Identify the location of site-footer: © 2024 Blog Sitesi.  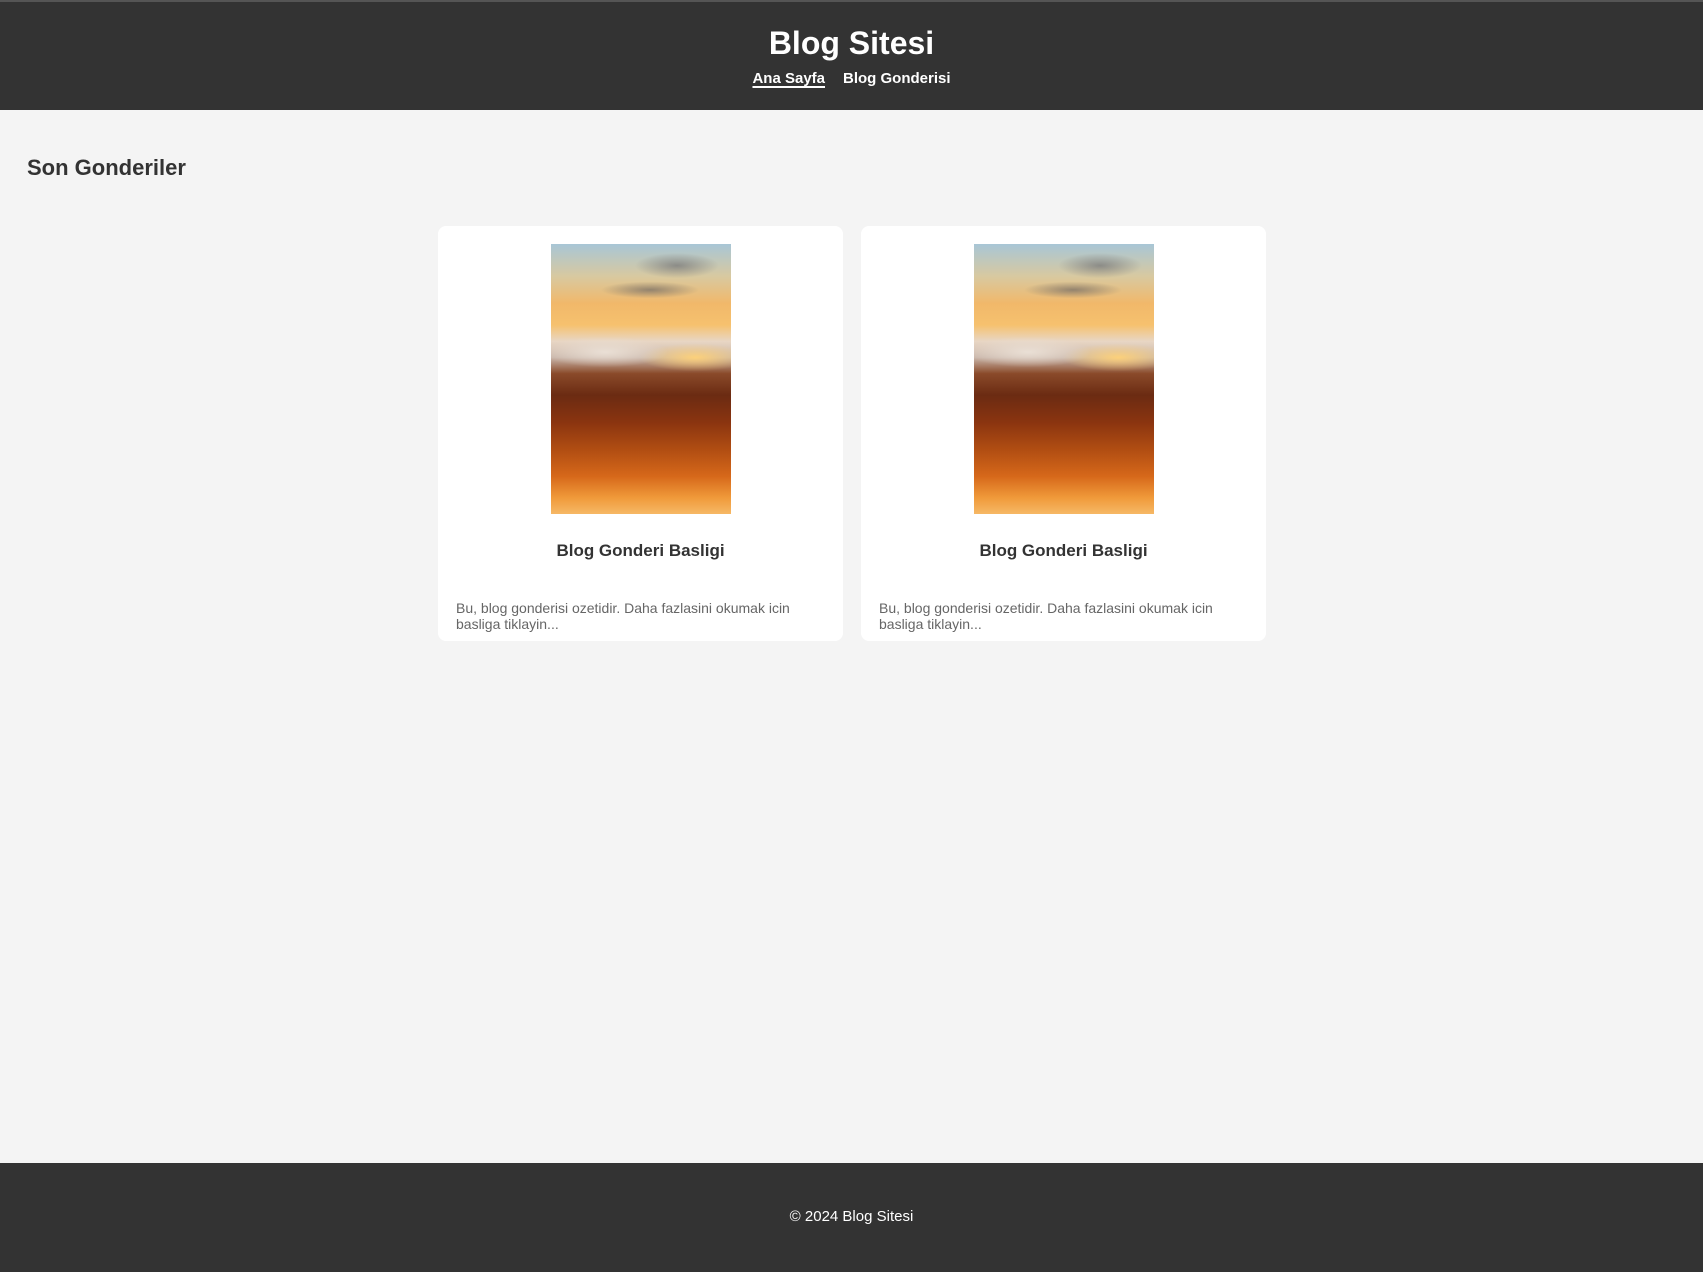
(851, 1217).